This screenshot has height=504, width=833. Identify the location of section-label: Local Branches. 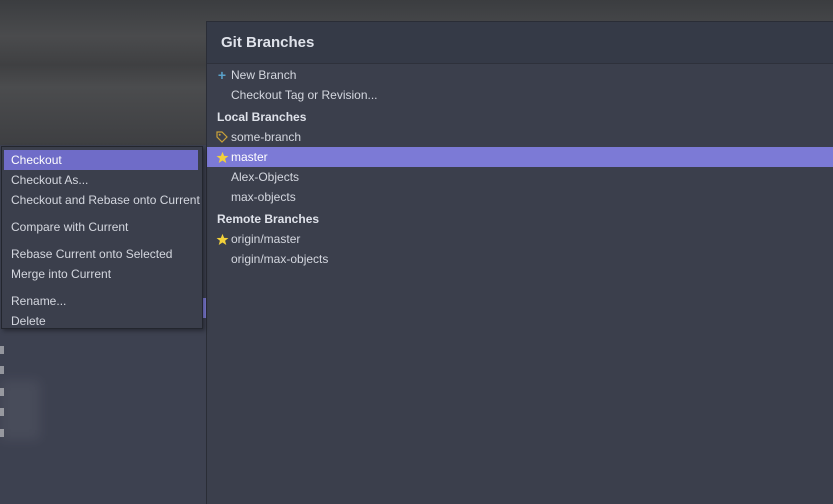
(262, 117).